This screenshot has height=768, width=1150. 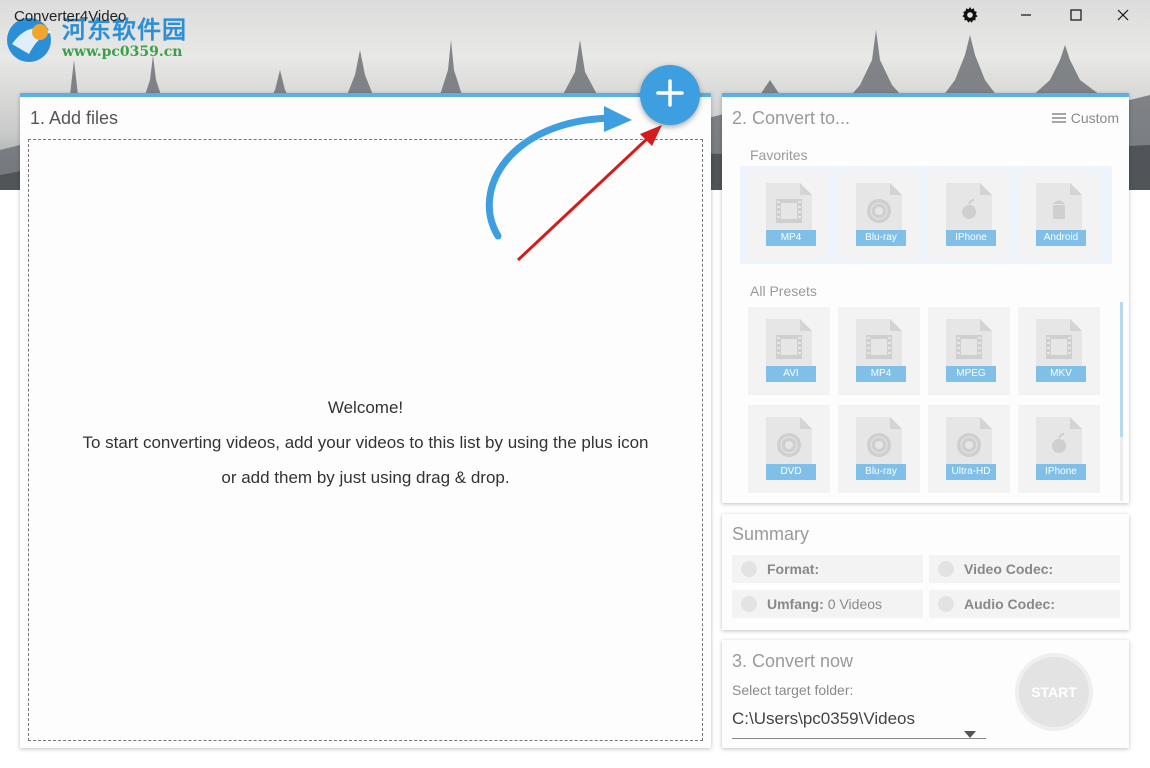 I want to click on all-presets-label: All Presets, so click(x=783, y=291).